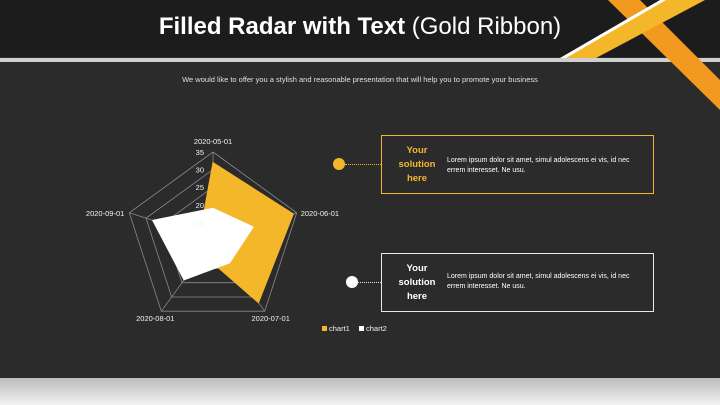  I want to click on callout-1-heading: Your solution here, so click(417, 165).